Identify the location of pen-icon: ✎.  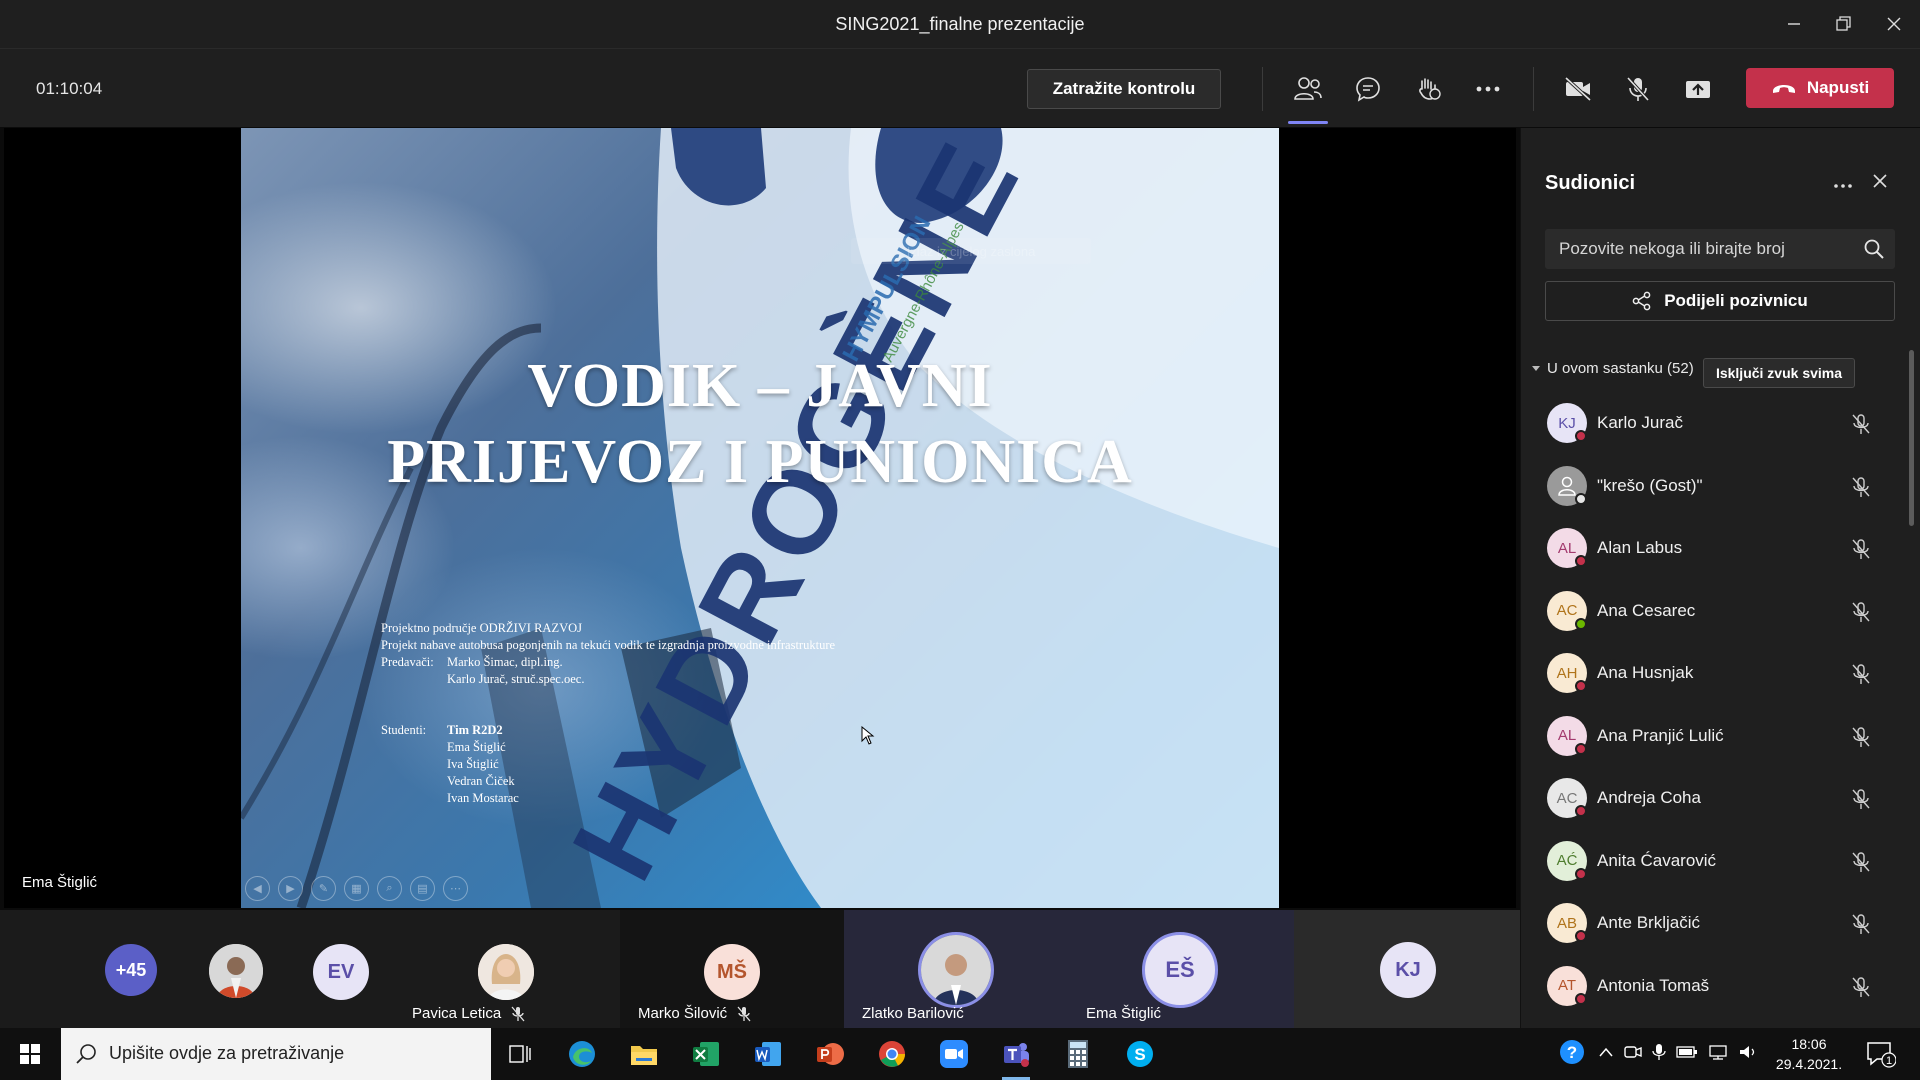
(323, 888).